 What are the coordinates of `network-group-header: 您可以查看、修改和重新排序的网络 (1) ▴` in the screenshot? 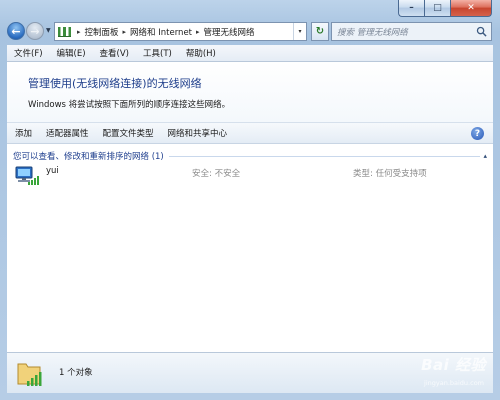 It's located at (250, 156).